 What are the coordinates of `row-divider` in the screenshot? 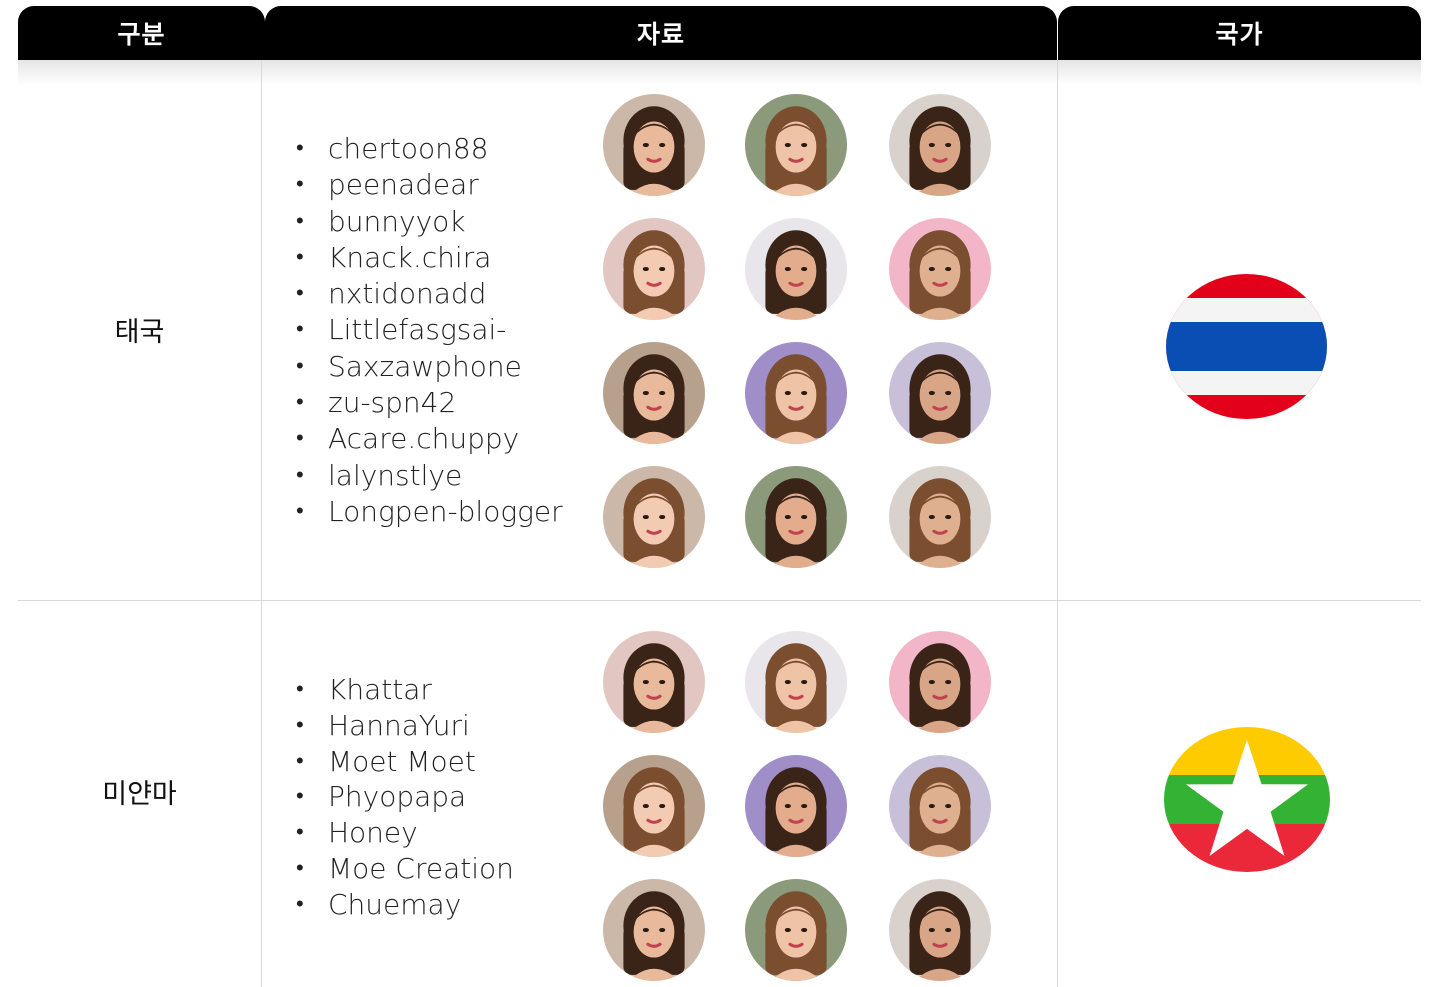 It's located at (719, 600).